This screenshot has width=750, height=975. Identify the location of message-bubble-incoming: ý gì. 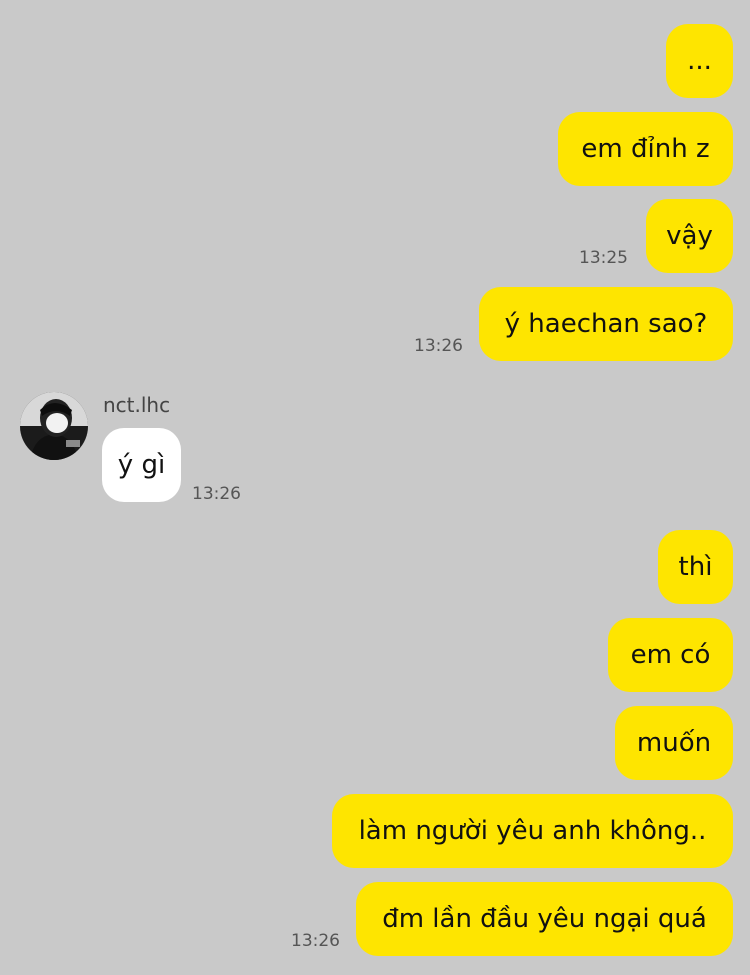
(141, 465).